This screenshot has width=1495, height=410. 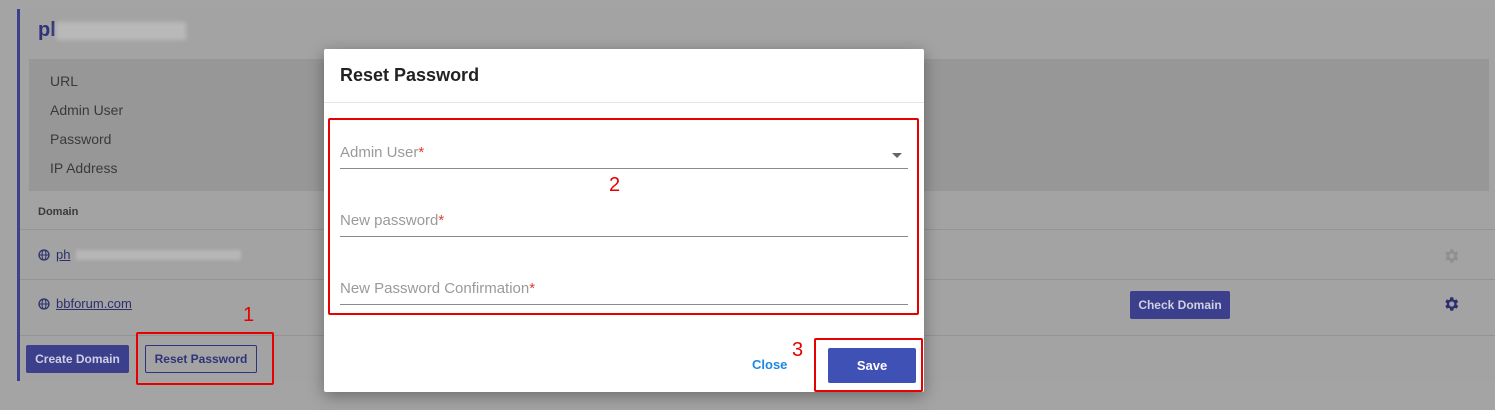 What do you see at coordinates (615, 185) in the screenshot?
I see `annotation-number-2: 2` at bounding box center [615, 185].